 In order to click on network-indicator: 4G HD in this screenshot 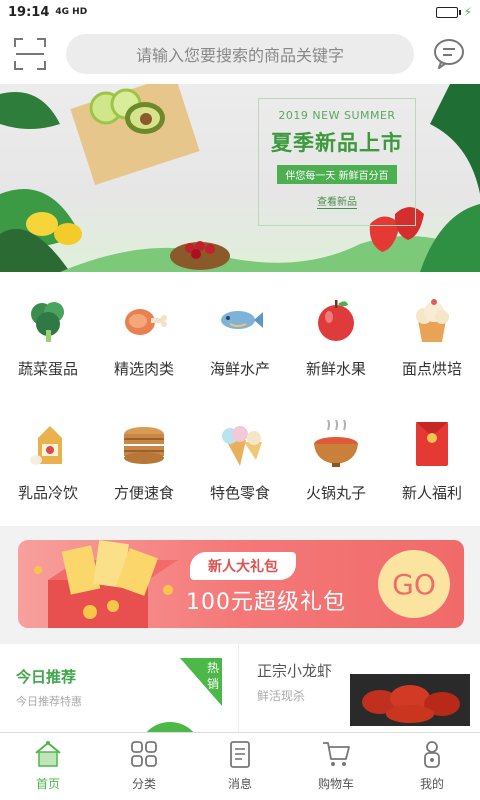, I will do `click(71, 12)`.